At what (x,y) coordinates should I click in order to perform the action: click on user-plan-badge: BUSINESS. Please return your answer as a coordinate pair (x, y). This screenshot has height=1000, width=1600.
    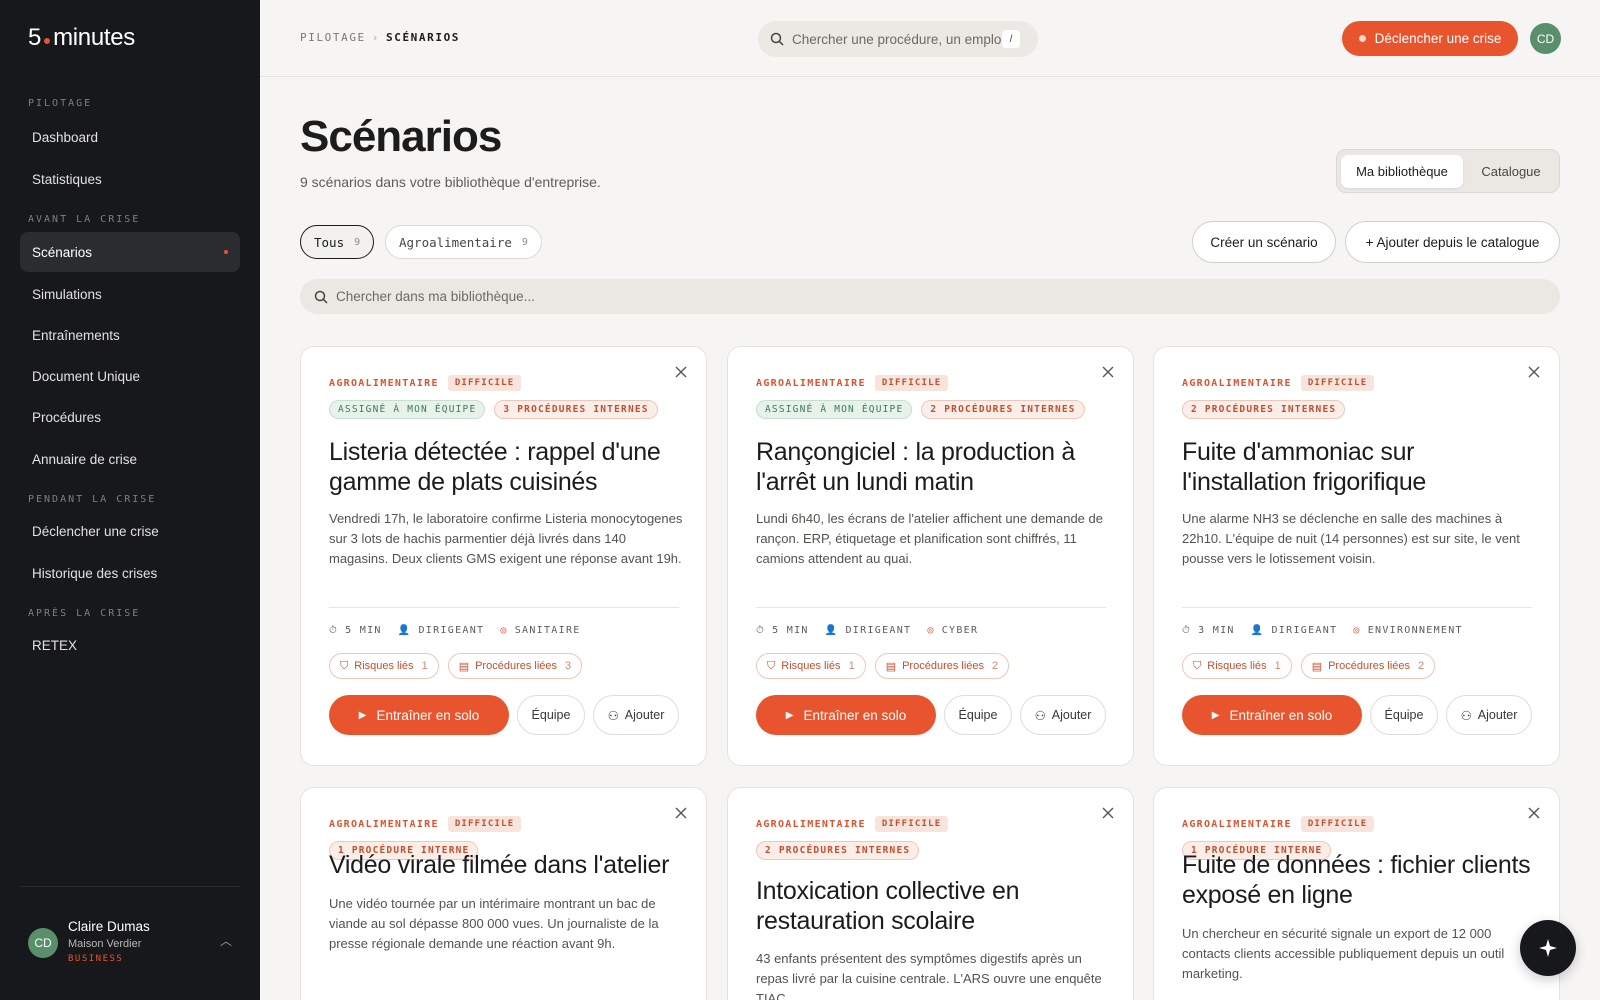
    Looking at the image, I should click on (96, 959).